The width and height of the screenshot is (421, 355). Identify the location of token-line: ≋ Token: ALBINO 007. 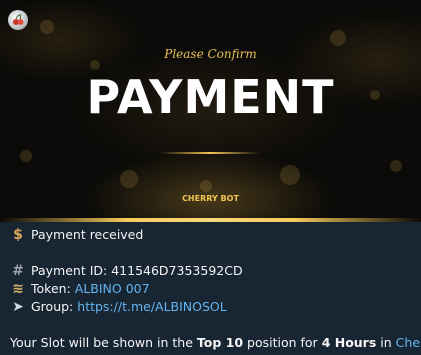
(210, 289).